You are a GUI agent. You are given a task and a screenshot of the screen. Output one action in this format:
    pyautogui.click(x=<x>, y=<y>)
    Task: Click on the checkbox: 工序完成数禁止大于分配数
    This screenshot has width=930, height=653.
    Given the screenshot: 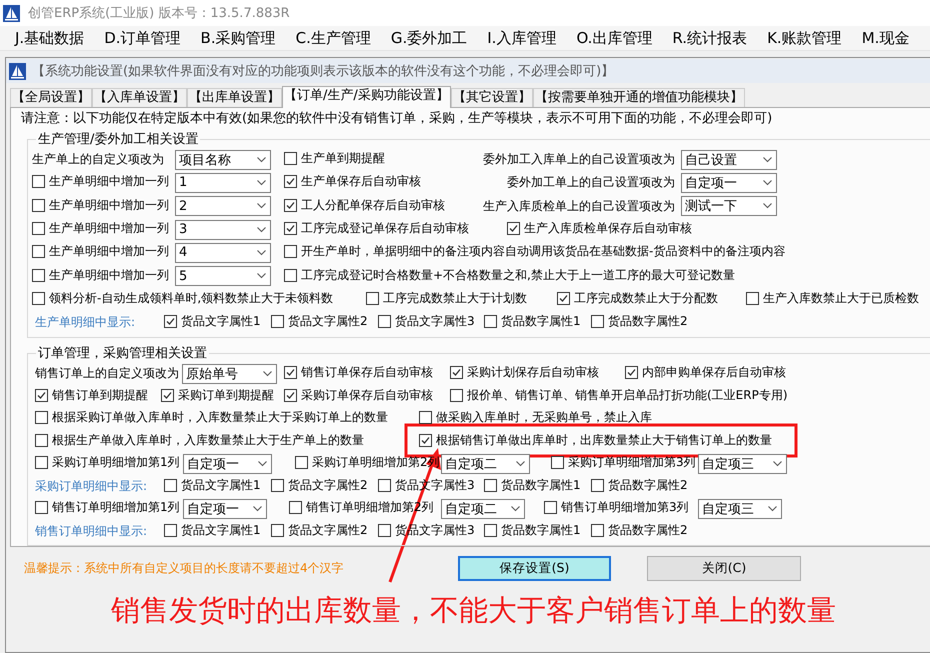 What is the action you would take?
    pyautogui.click(x=637, y=298)
    